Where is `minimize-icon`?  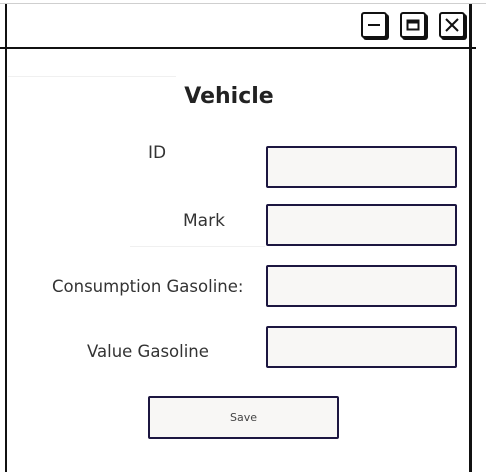 minimize-icon is located at coordinates (374, 25).